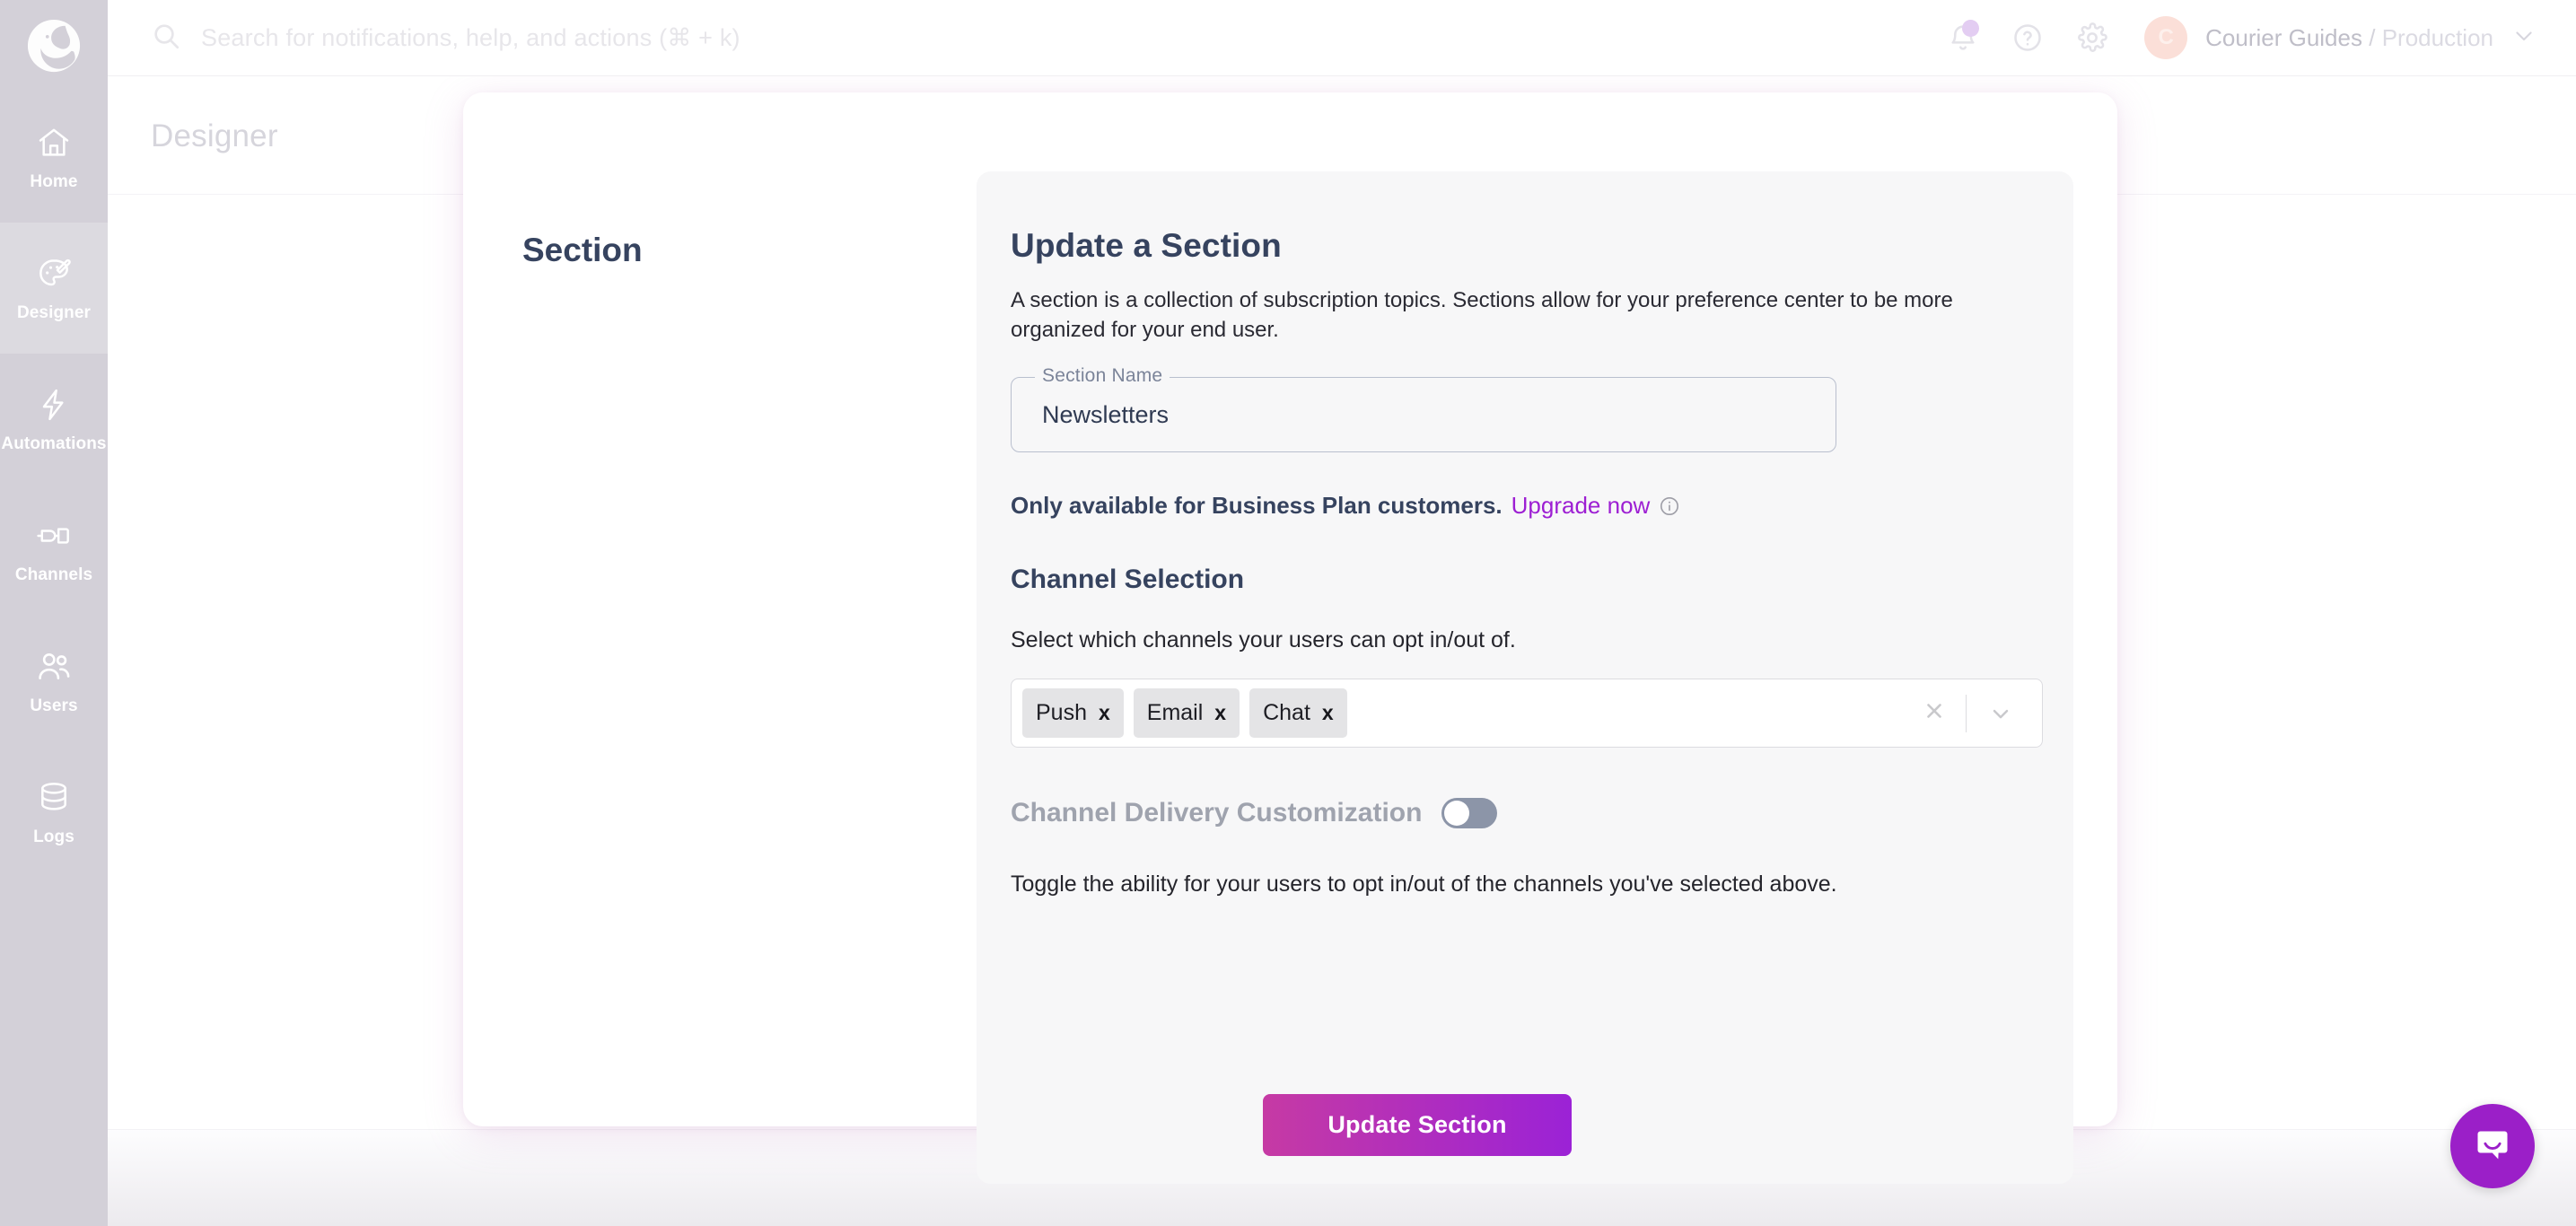 The image size is (2576, 1226). I want to click on chat-bubble-icon, so click(2492, 1146).